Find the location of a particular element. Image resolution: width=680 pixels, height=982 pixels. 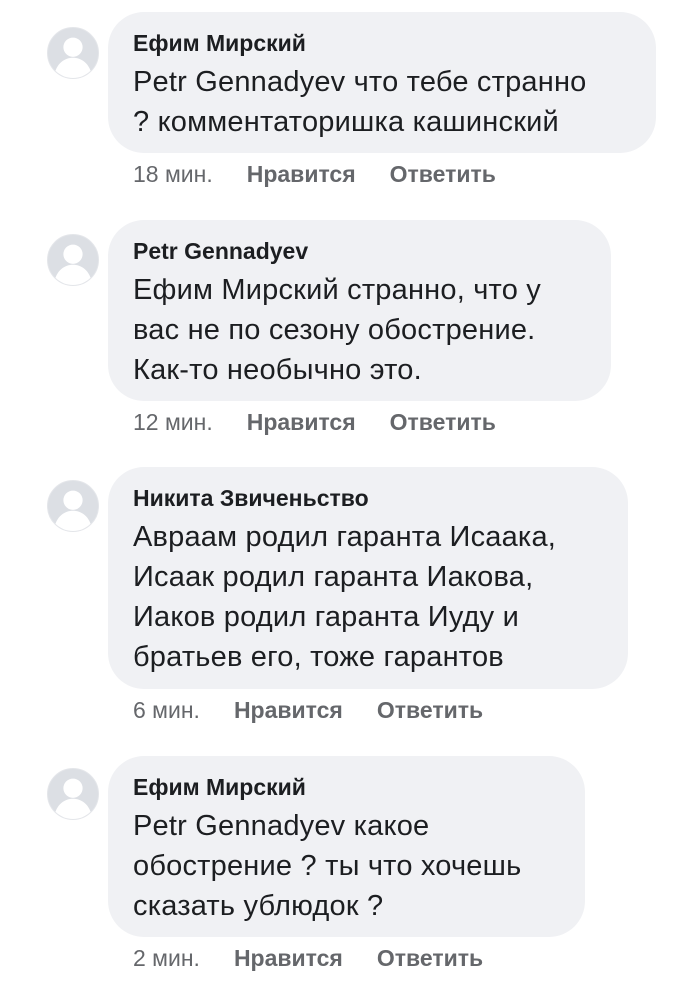

comment-actions: 2 мин. Нравится Ответить is located at coordinates (308, 958).